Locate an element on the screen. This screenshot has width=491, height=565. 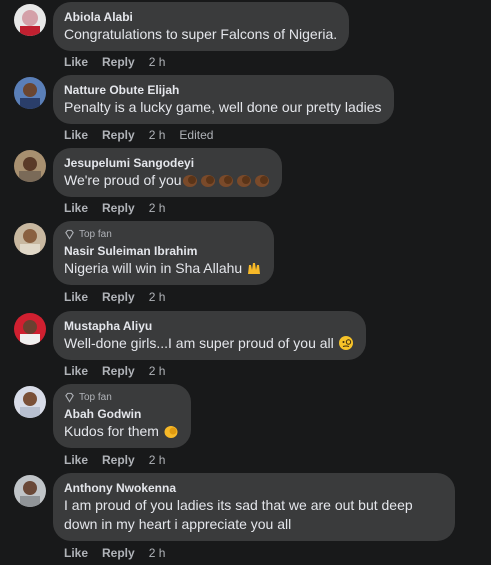
comment-text: Nigeria will win in Sha Allahu is located at coordinates (163, 270).